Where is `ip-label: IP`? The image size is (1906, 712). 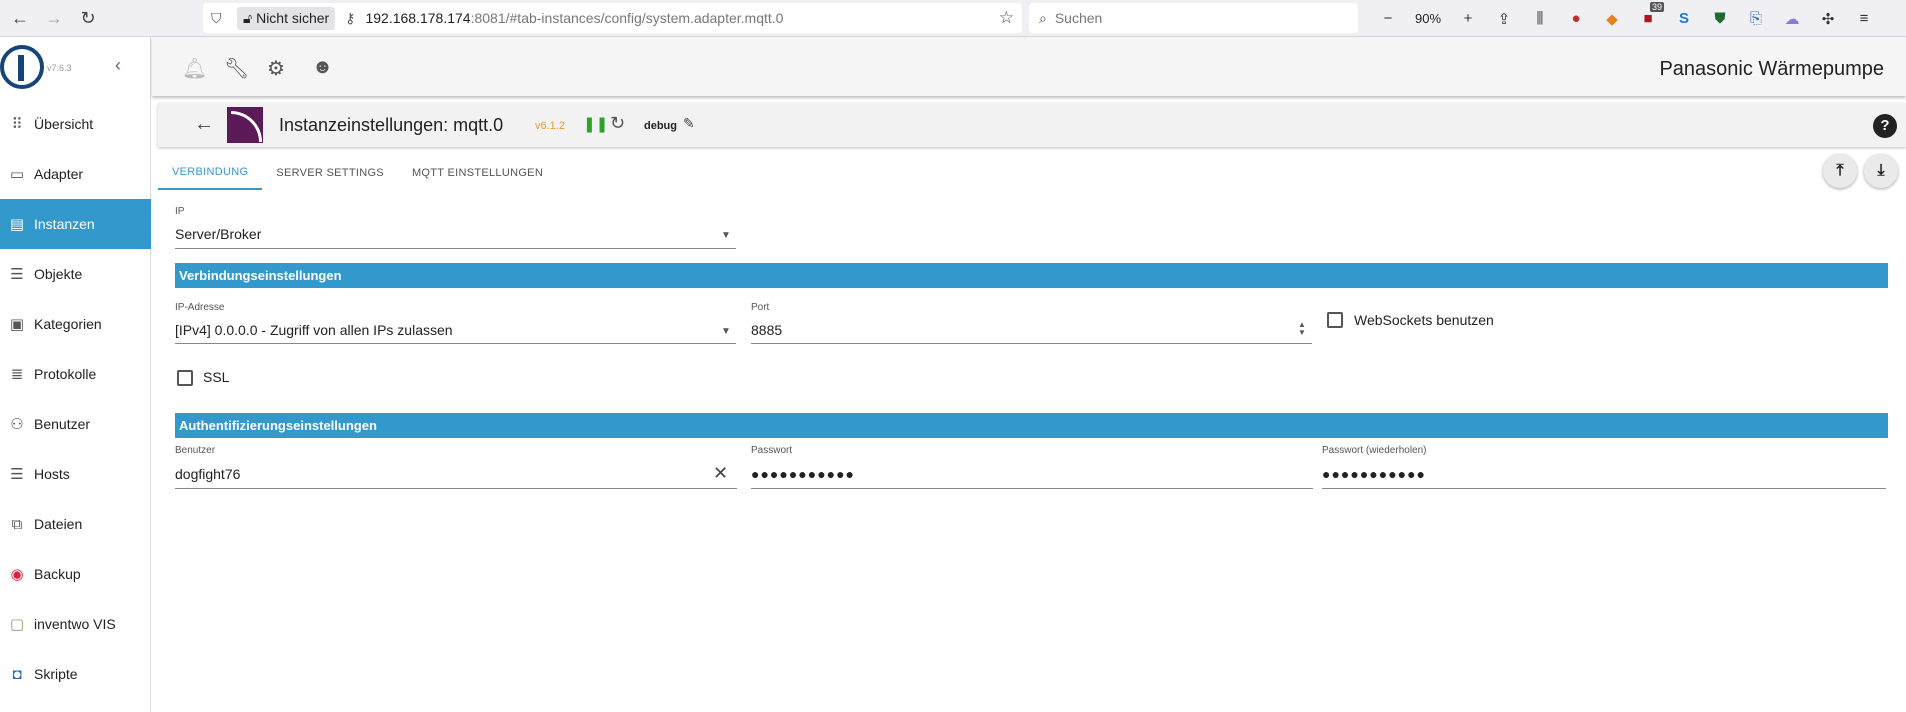
ip-label: IP is located at coordinates (180, 211).